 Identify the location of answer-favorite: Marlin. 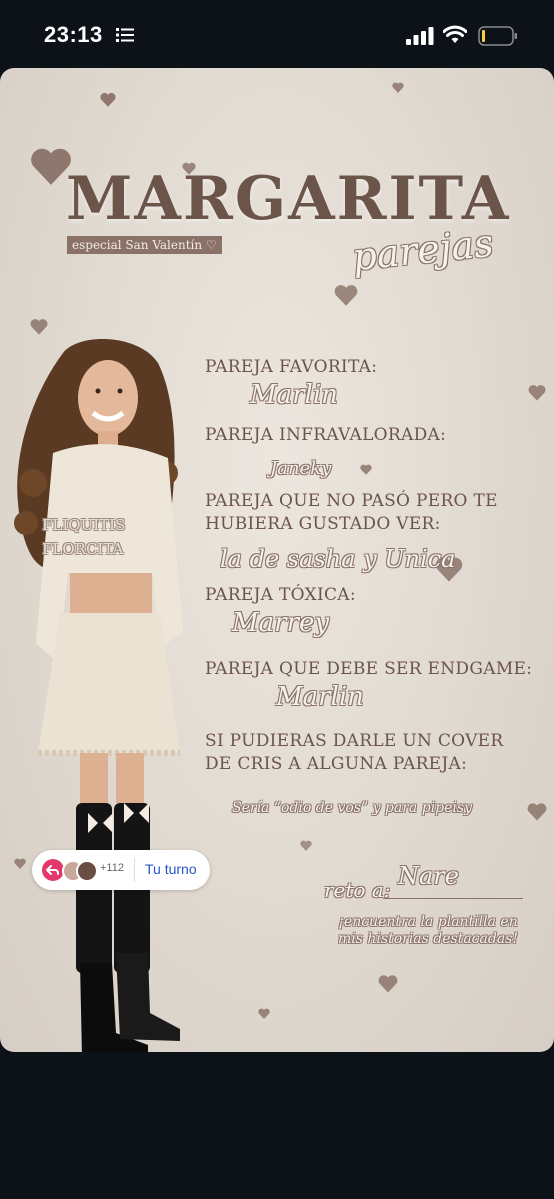
(294, 395).